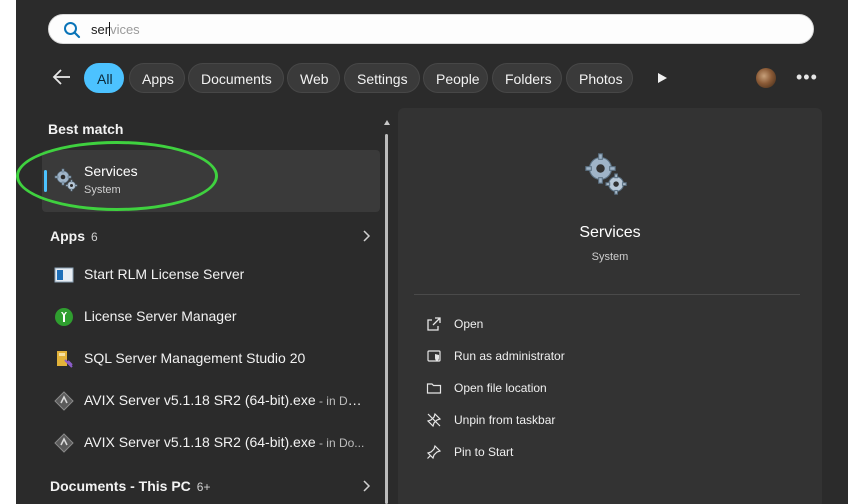 The height and width of the screenshot is (504, 852). Describe the element at coordinates (434, 324) in the screenshot. I see `open-icon` at that location.